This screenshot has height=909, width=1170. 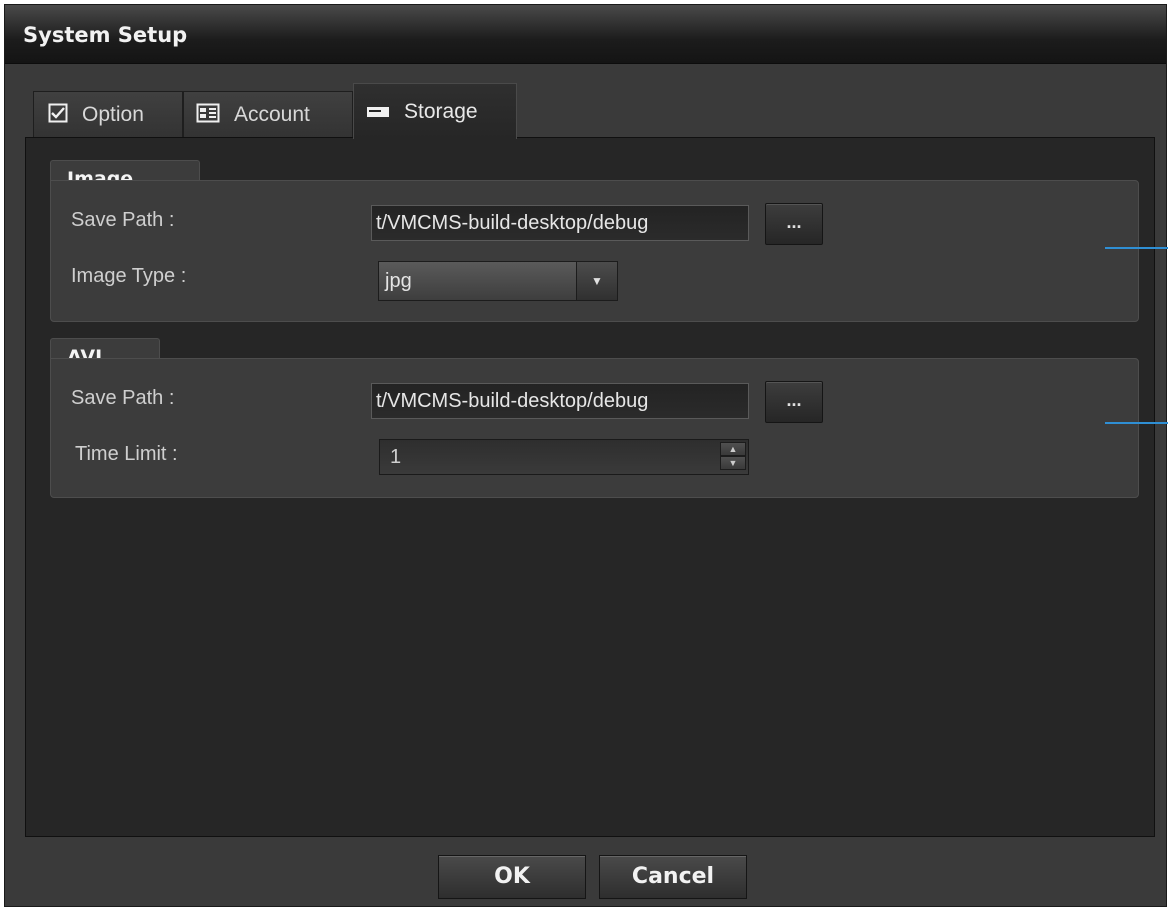 What do you see at coordinates (673, 877) in the screenshot?
I see `cancel-button: Cancel` at bounding box center [673, 877].